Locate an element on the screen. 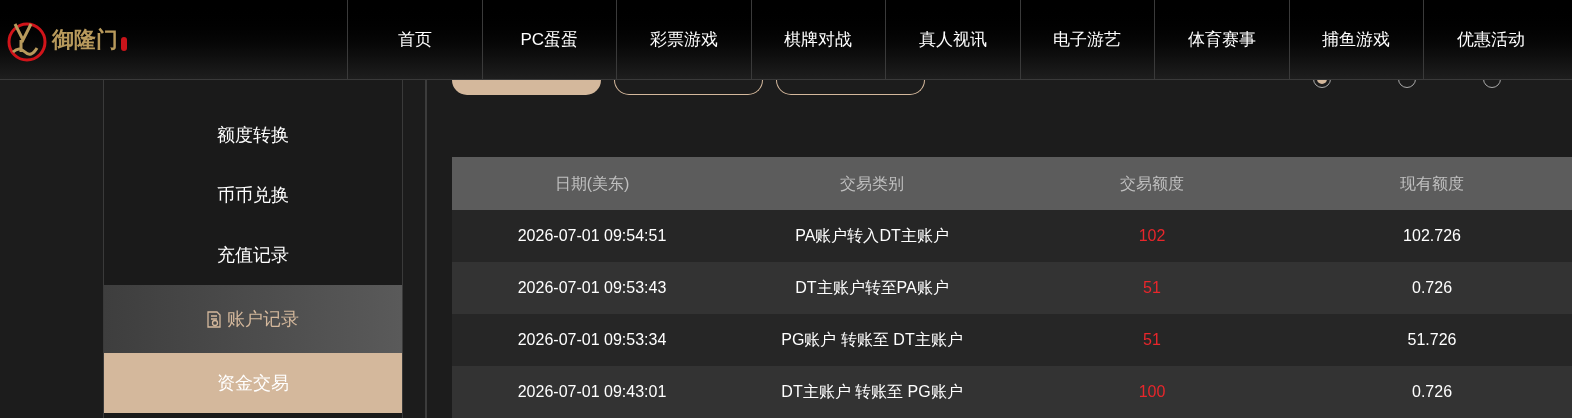 The height and width of the screenshot is (418, 1572). table-cell: PA账户转入DT主账户 is located at coordinates (872, 236).